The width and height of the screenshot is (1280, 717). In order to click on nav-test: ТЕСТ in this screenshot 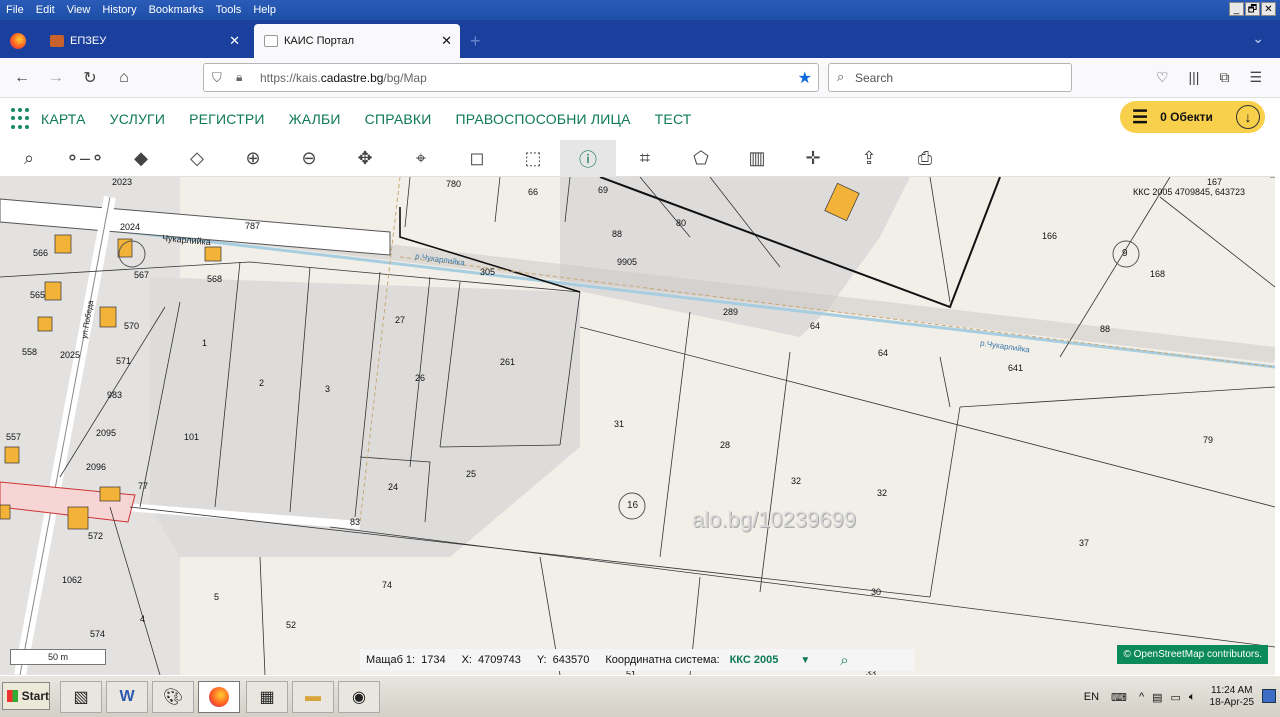, I will do `click(673, 119)`.